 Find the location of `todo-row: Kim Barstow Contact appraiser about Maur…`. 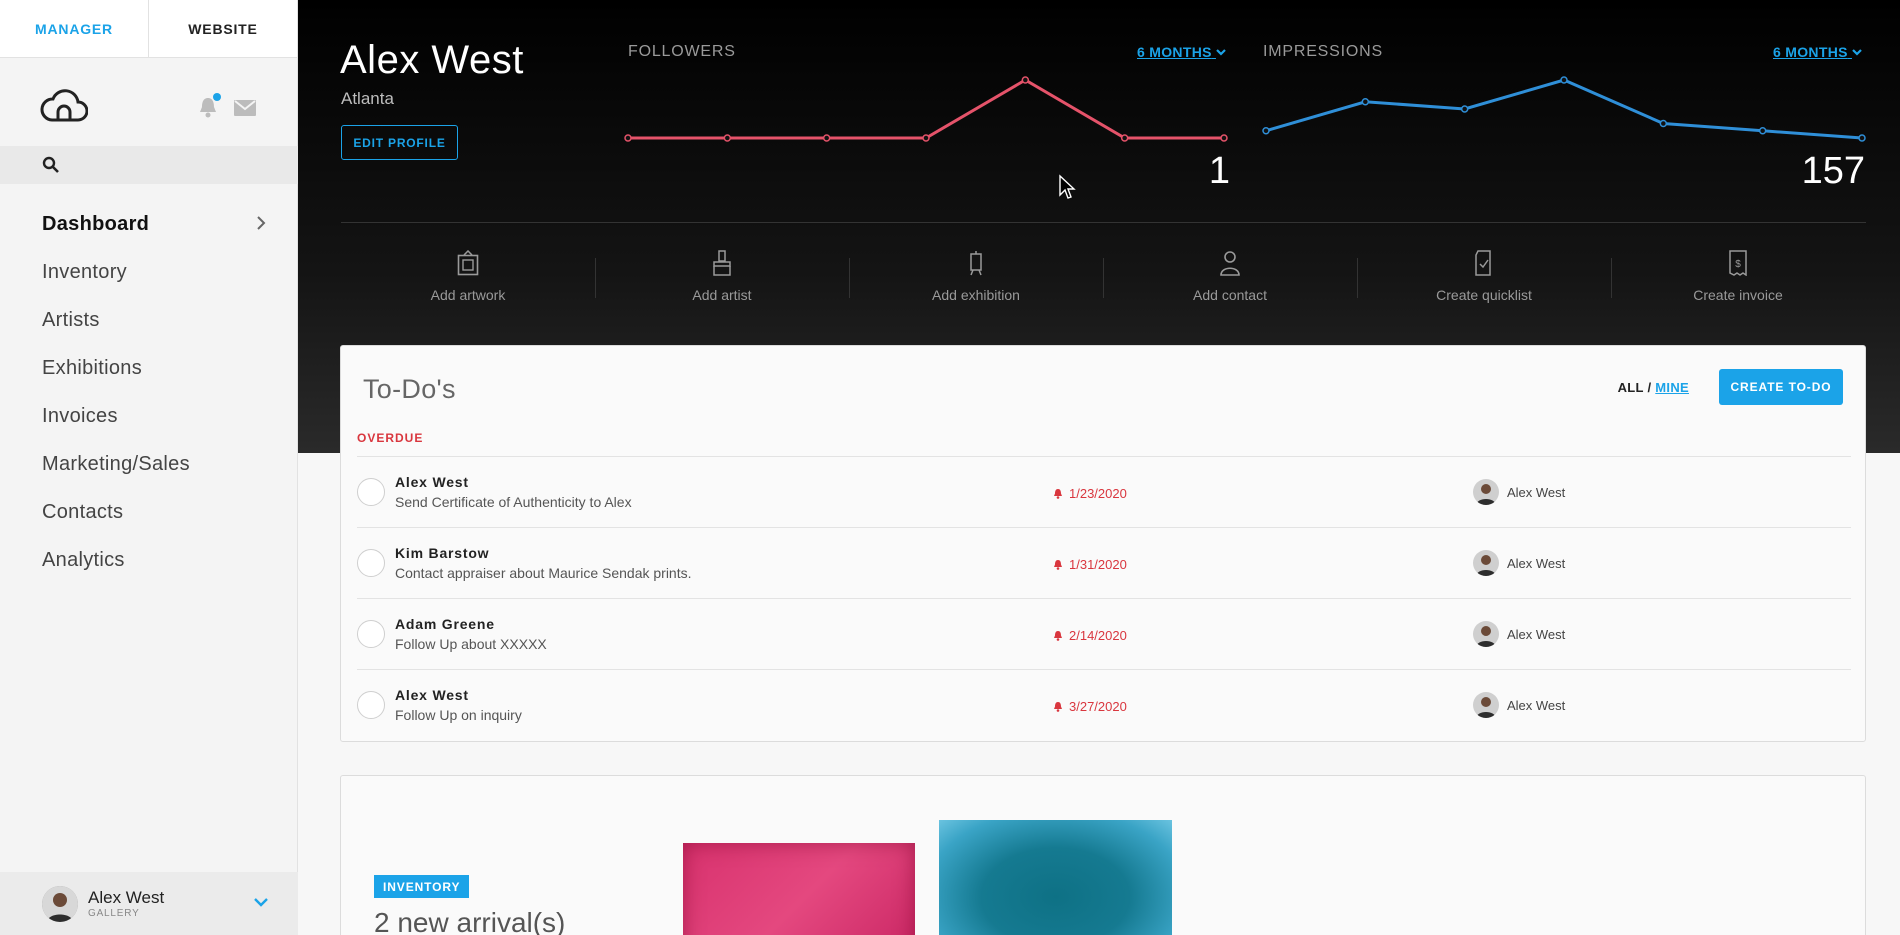

todo-row: Kim Barstow Contact appraiser about Maur… is located at coordinates (1104, 562).